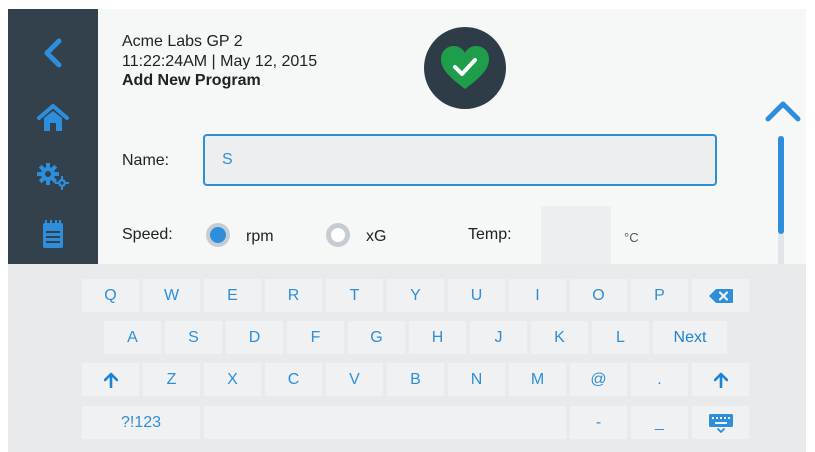 The width and height of the screenshot is (815, 452). Describe the element at coordinates (781, 185) in the screenshot. I see `scroll-thumb` at that location.